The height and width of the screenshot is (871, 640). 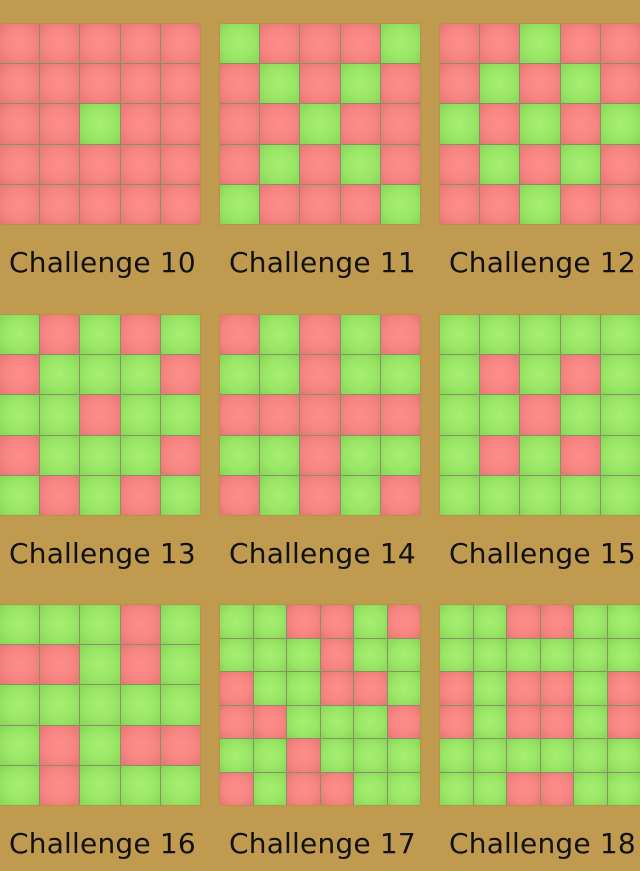 I want to click on challenge-label: Challenge 17, so click(x=322, y=843).